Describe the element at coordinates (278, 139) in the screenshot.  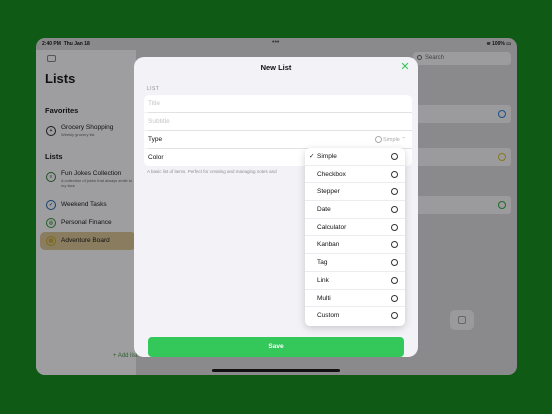
I see `type-row: Type Simple ⌃` at that location.